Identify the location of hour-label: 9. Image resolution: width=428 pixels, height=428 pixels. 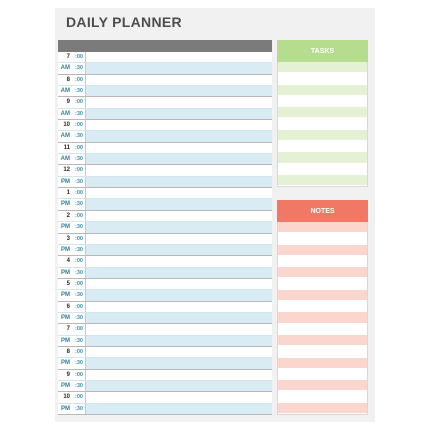
(68, 374).